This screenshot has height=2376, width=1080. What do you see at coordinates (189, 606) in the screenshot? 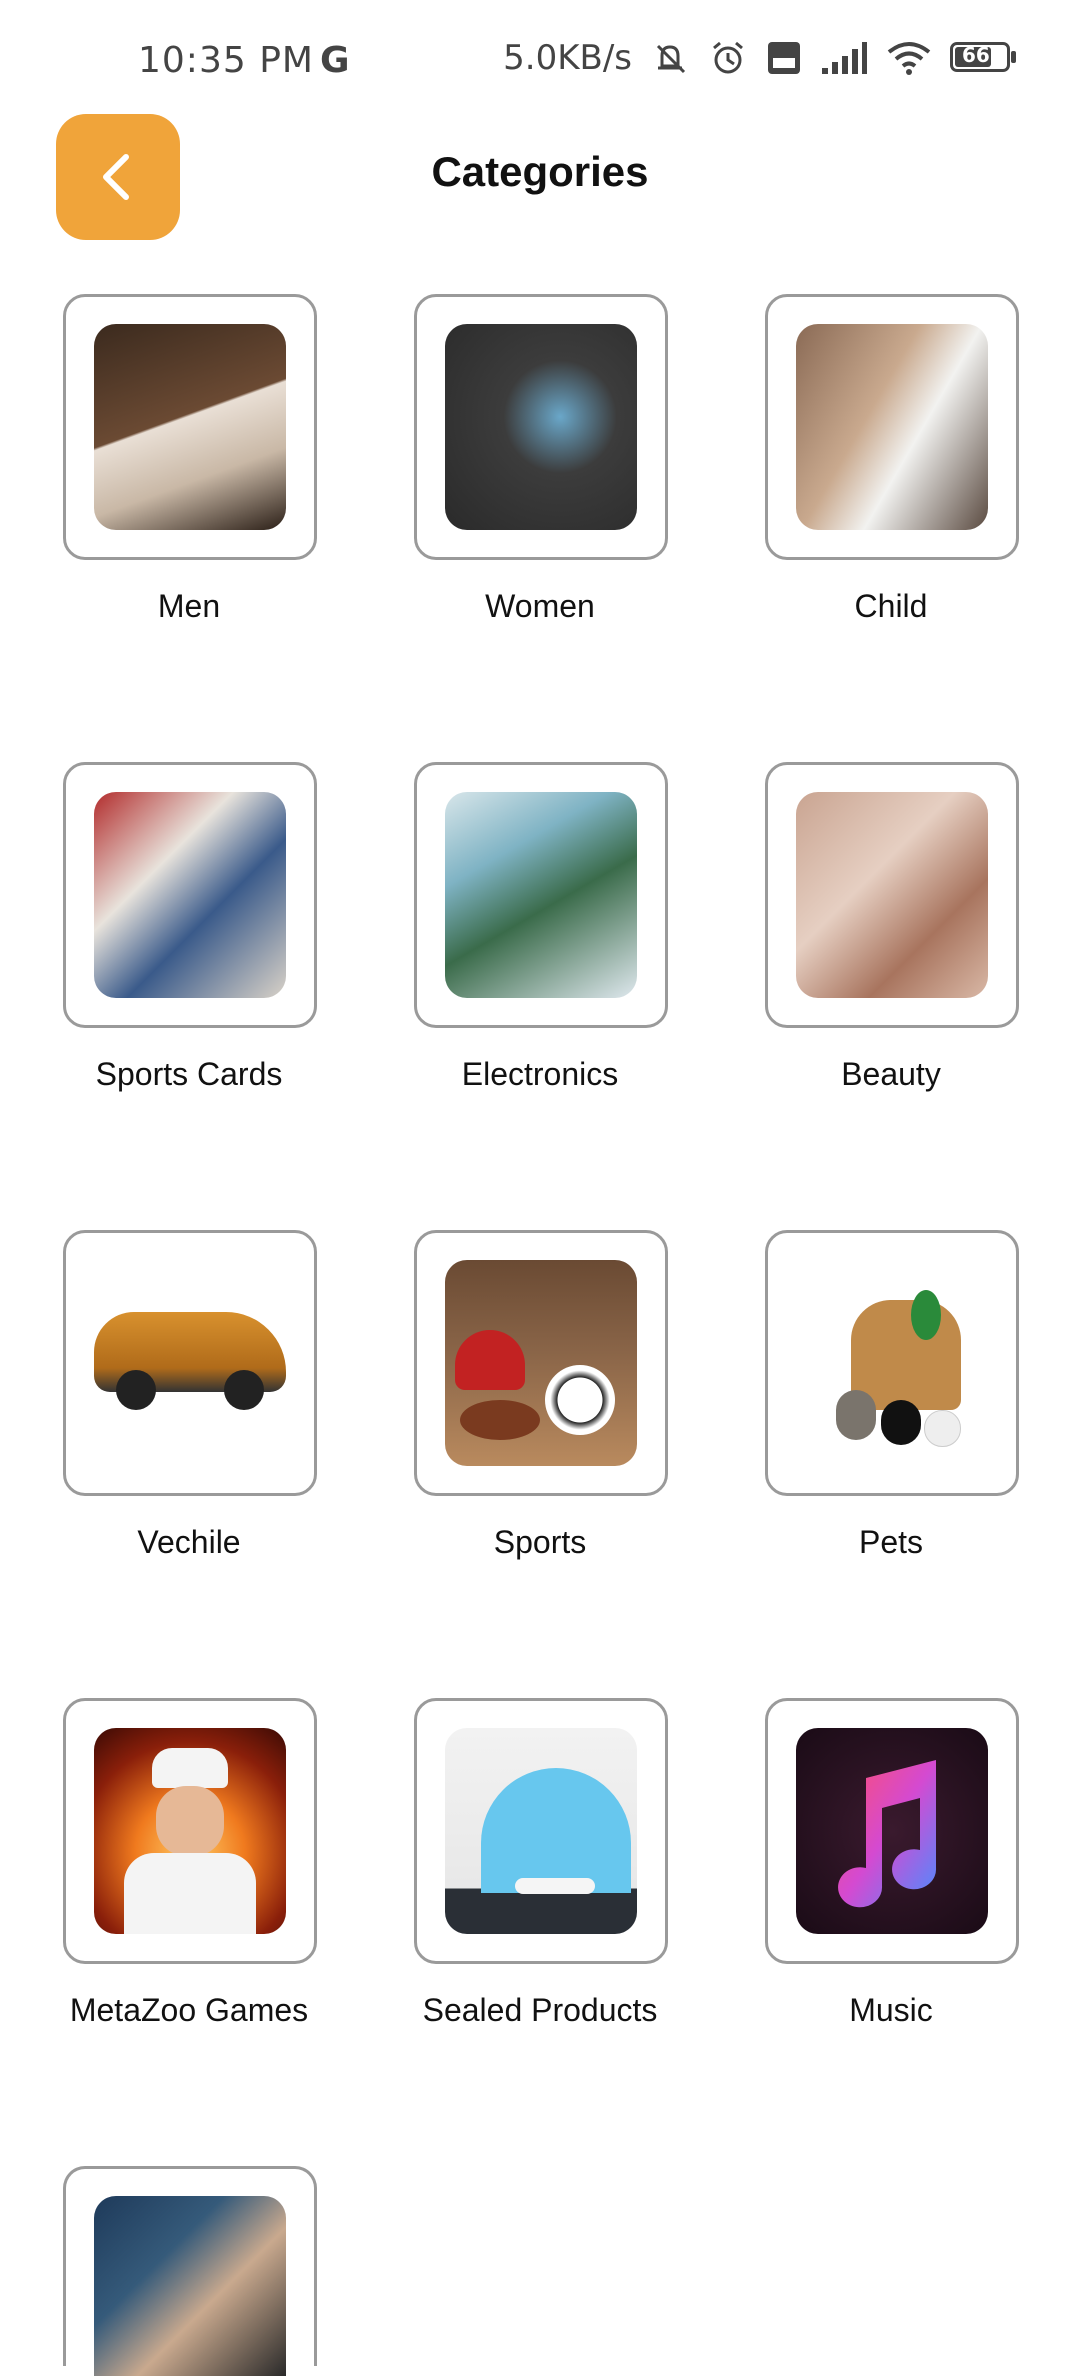
I see `category-label-men: Men` at bounding box center [189, 606].